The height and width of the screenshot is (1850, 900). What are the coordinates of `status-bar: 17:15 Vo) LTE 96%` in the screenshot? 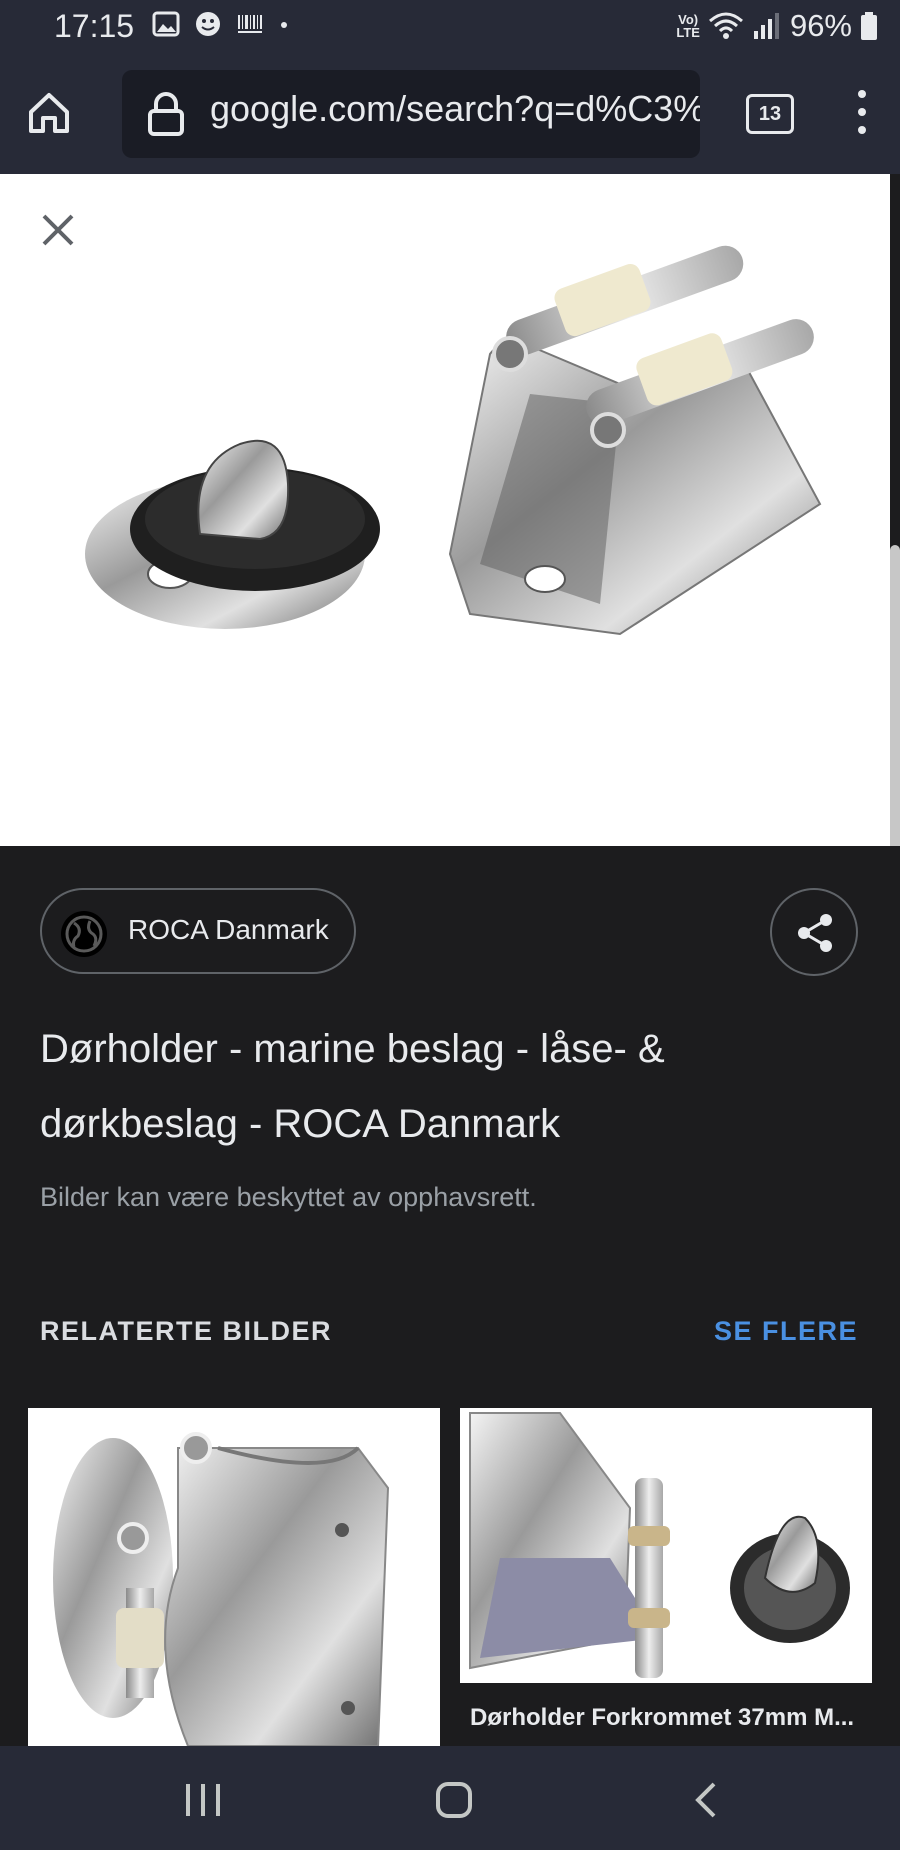 It's located at (450, 26).